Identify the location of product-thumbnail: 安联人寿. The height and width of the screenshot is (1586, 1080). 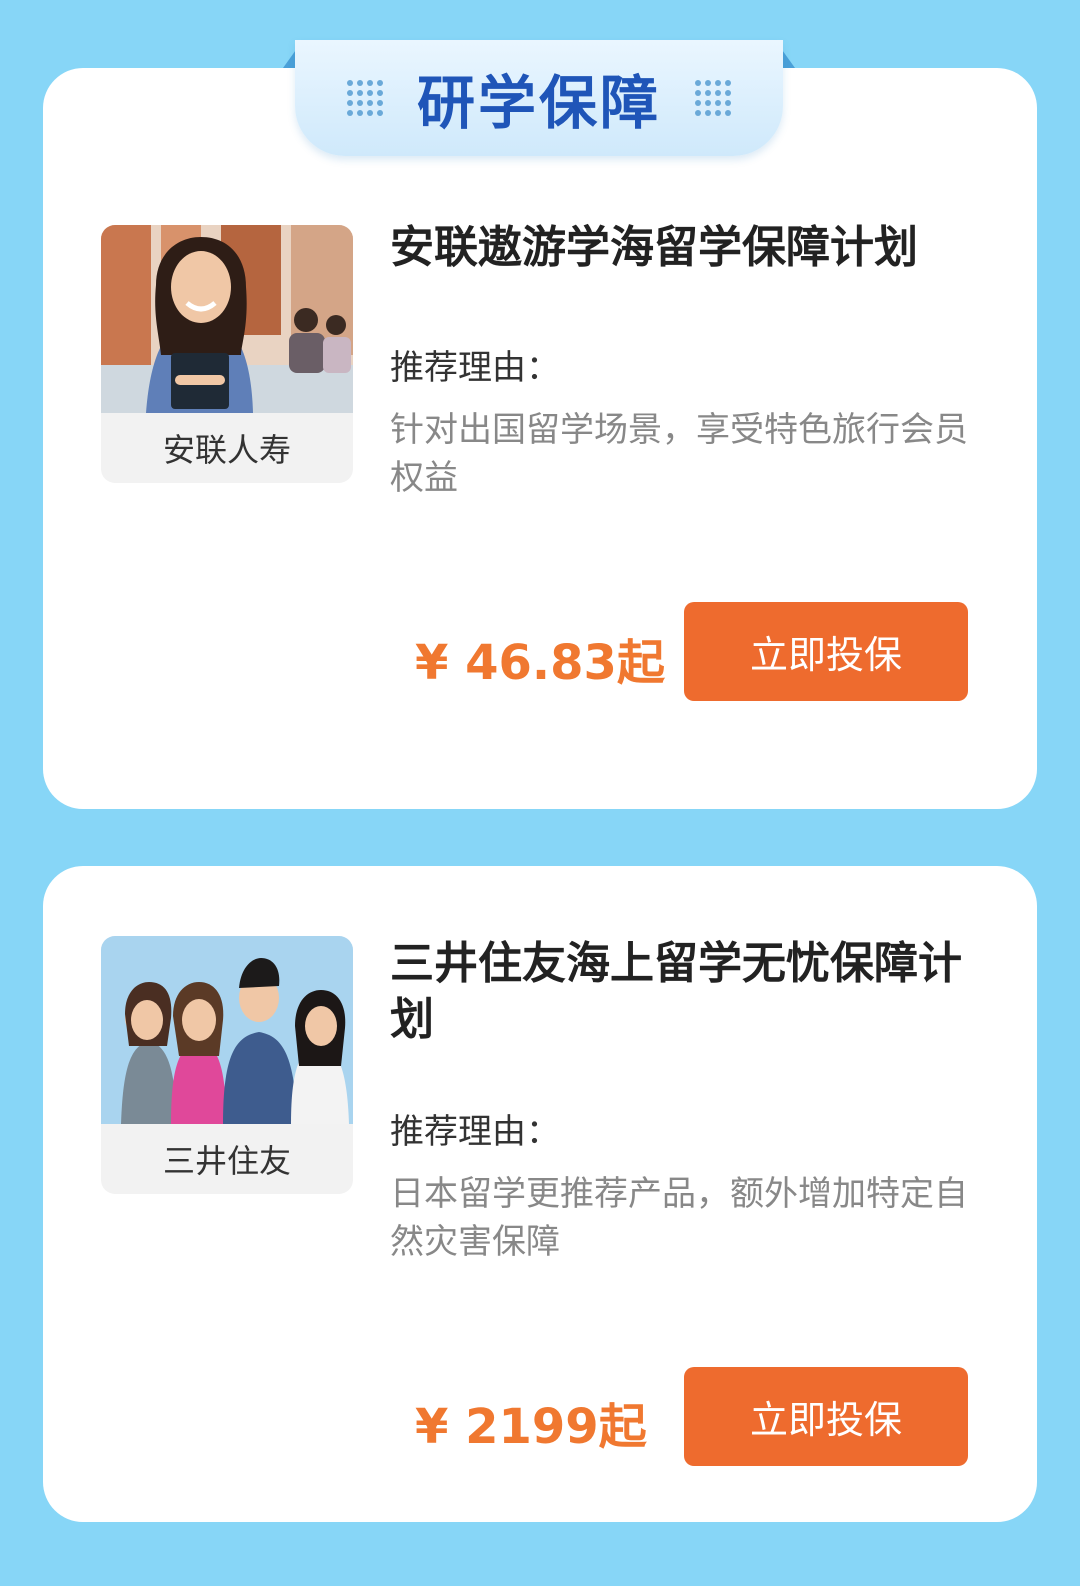
(227, 354).